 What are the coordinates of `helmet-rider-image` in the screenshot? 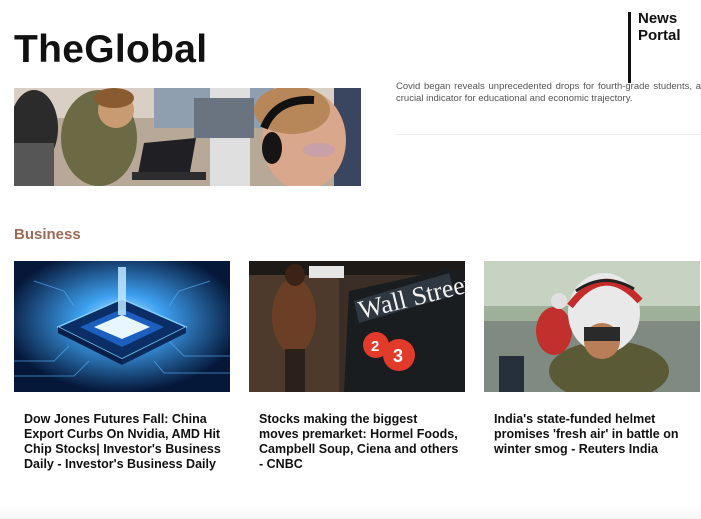 It's located at (592, 326).